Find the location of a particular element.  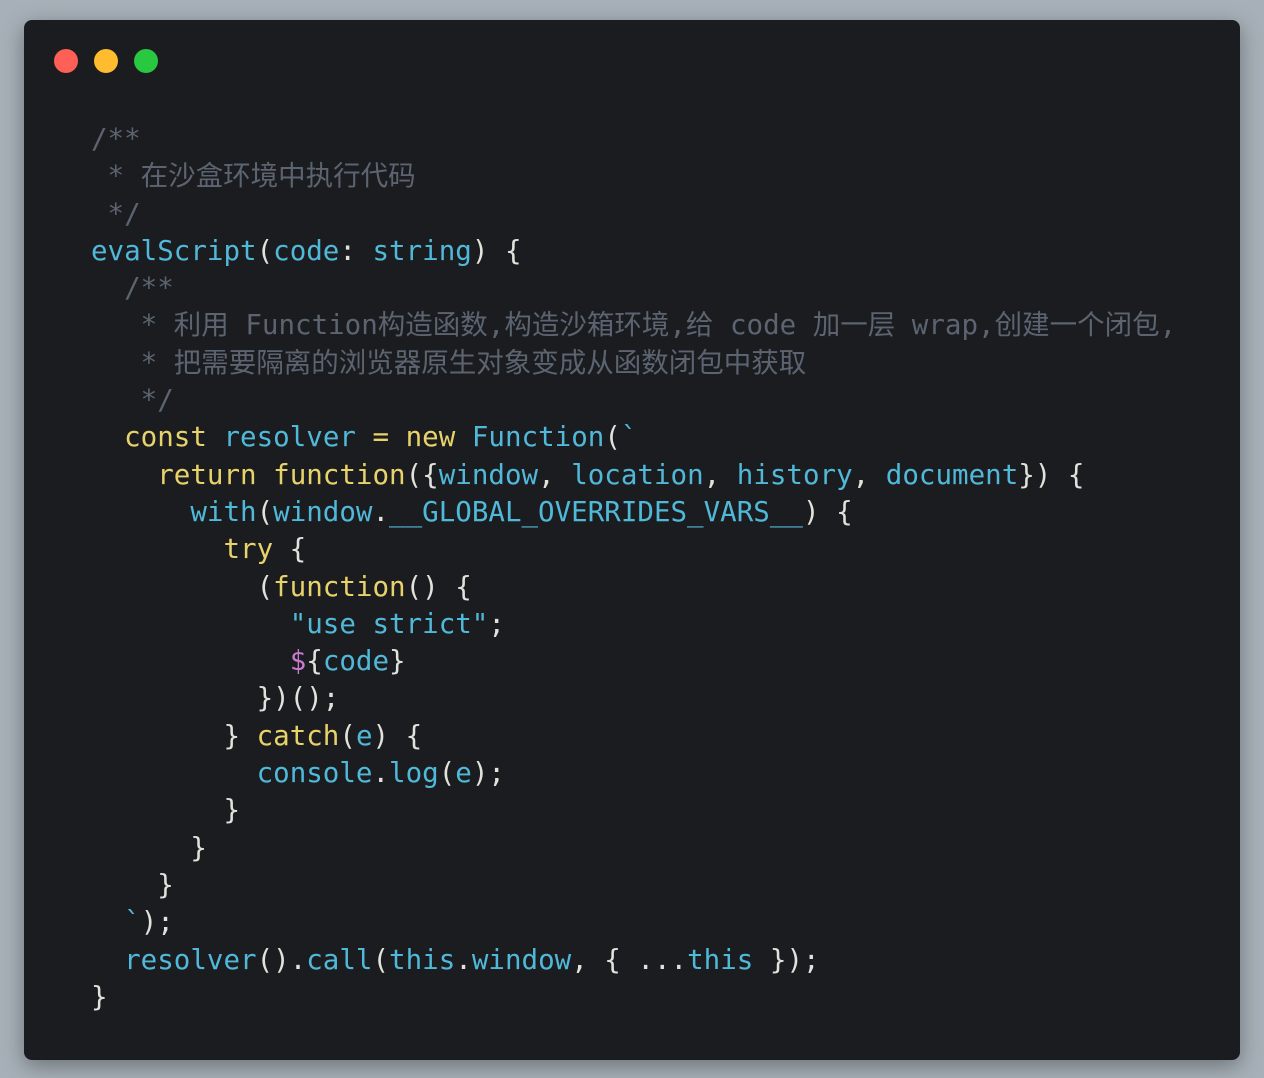

code-token: : is located at coordinates (356, 250).